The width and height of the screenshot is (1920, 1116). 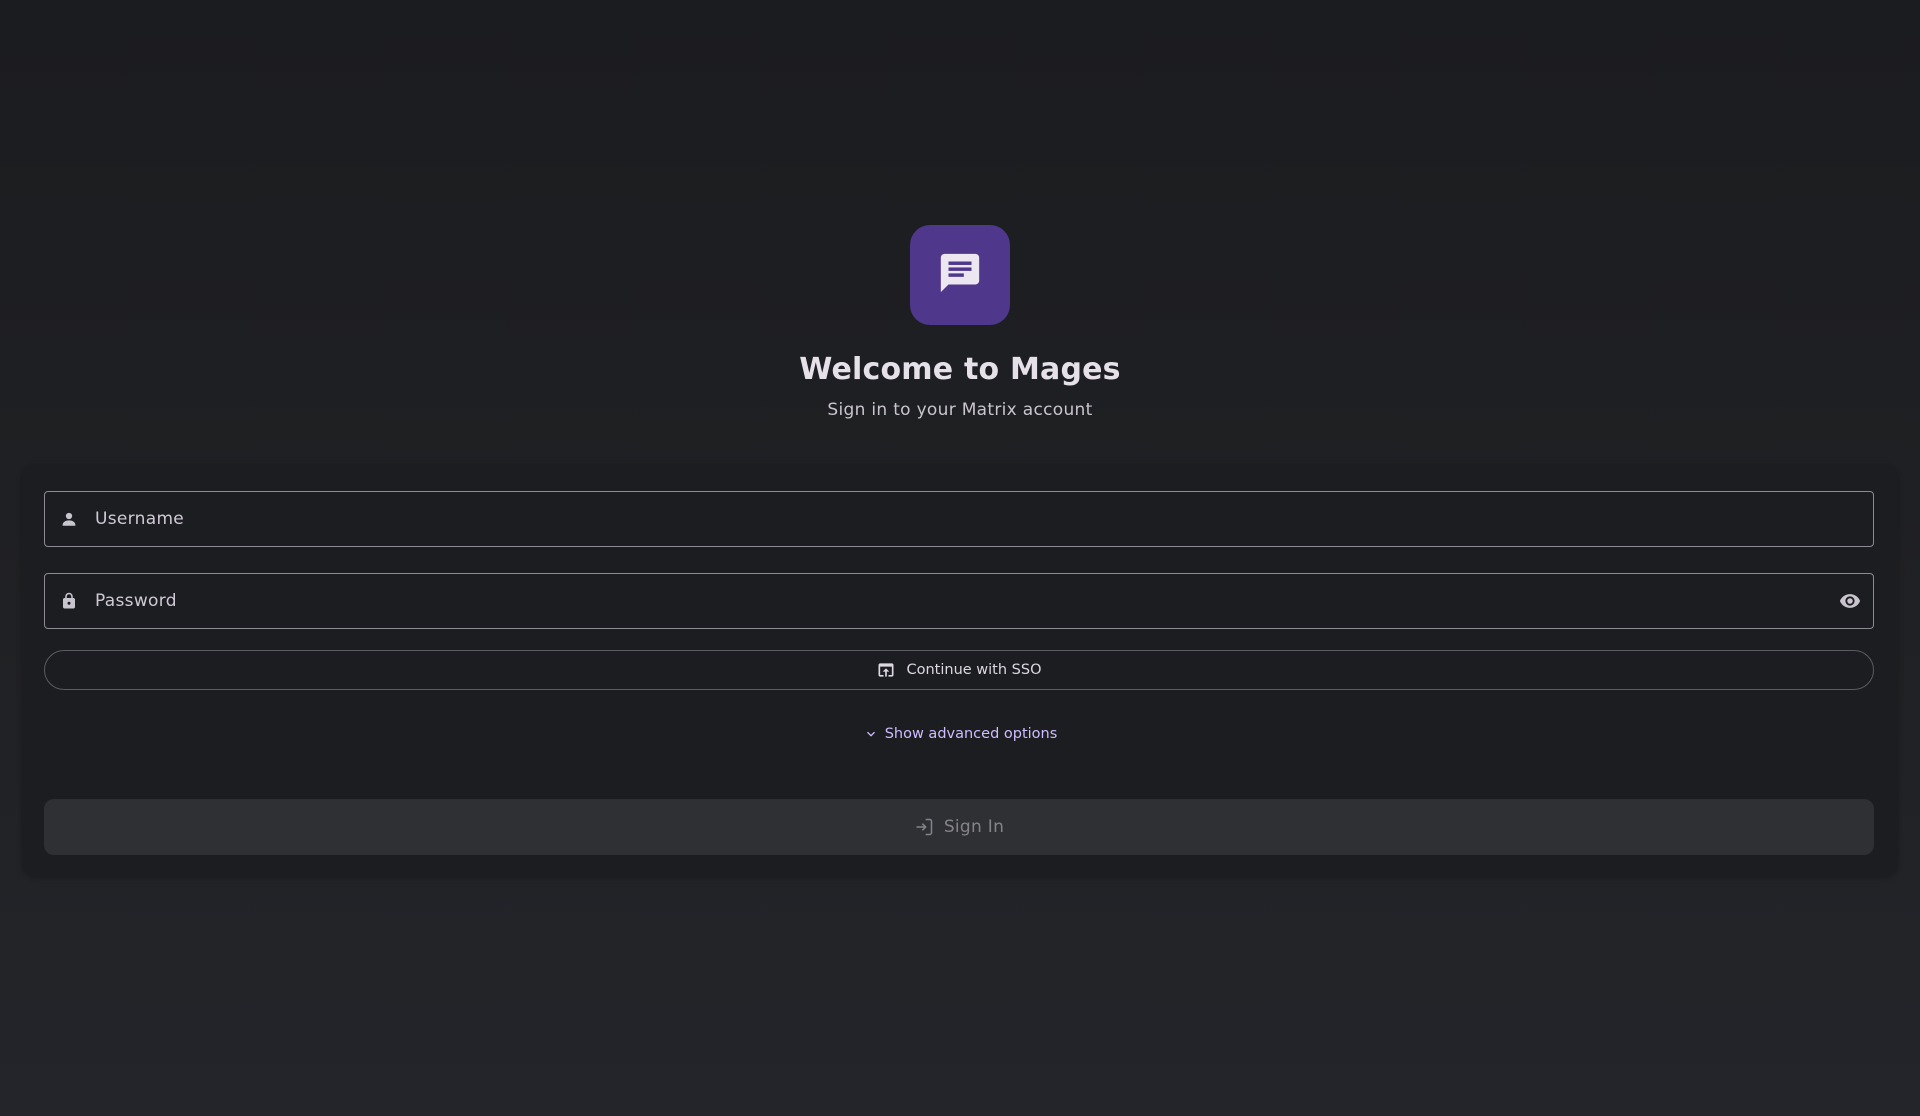 I want to click on chat-bubble-icon, so click(x=960, y=275).